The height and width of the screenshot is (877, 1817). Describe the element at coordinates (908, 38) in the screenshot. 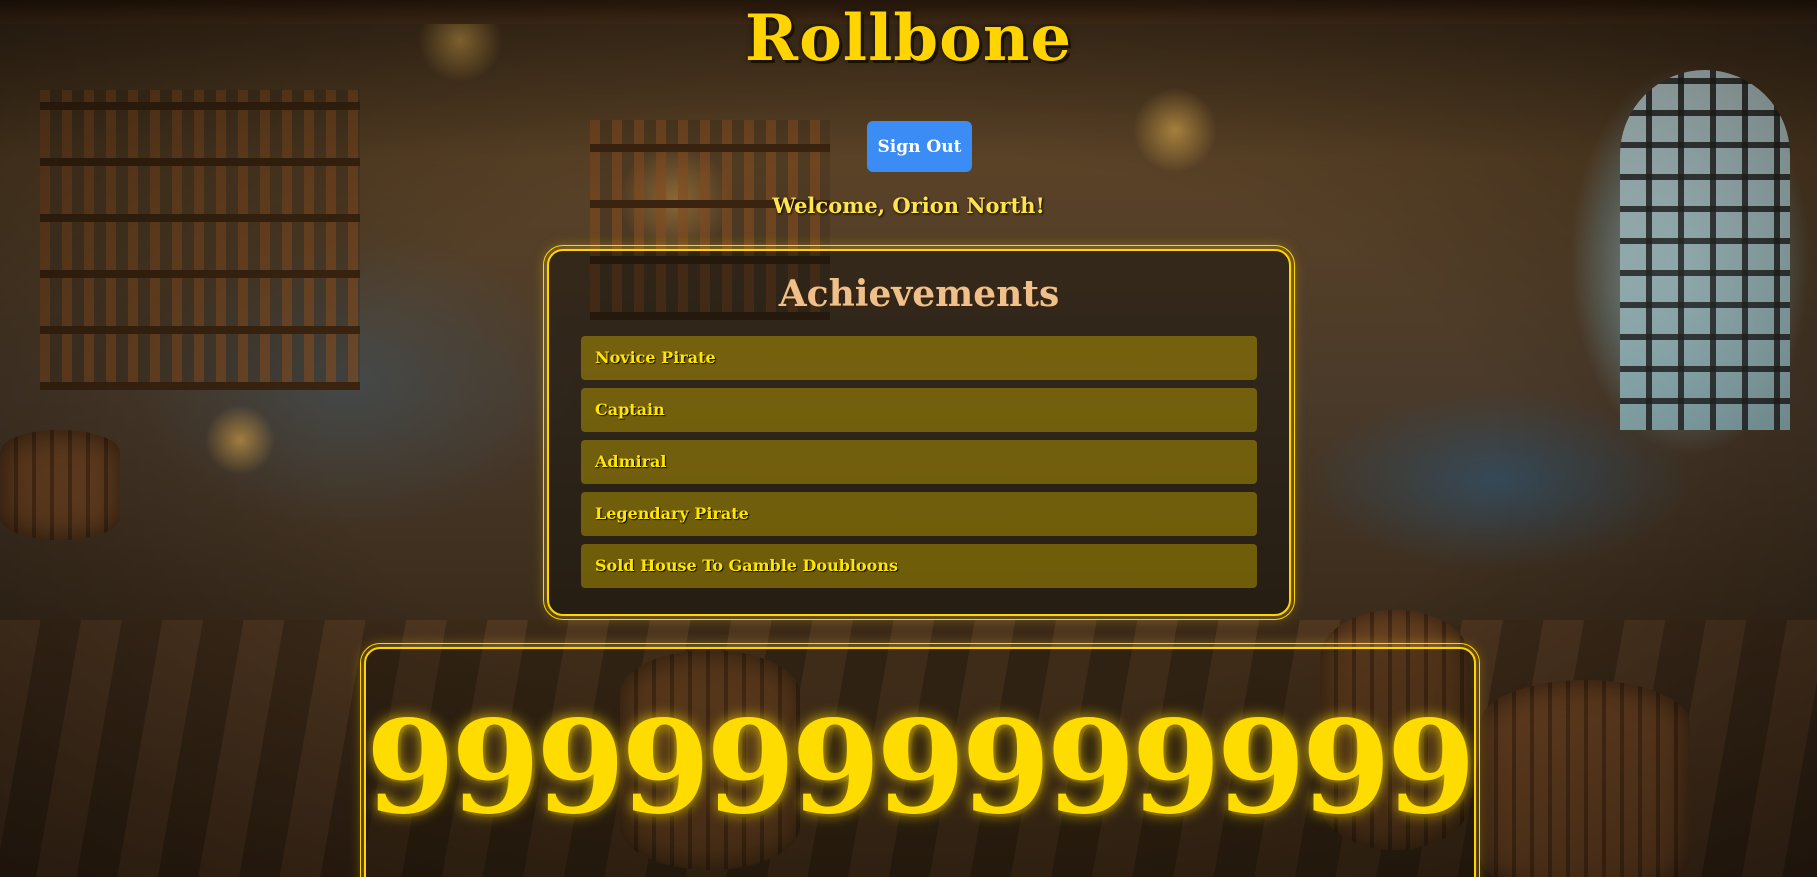

I see `app-title: Rollbone` at that location.